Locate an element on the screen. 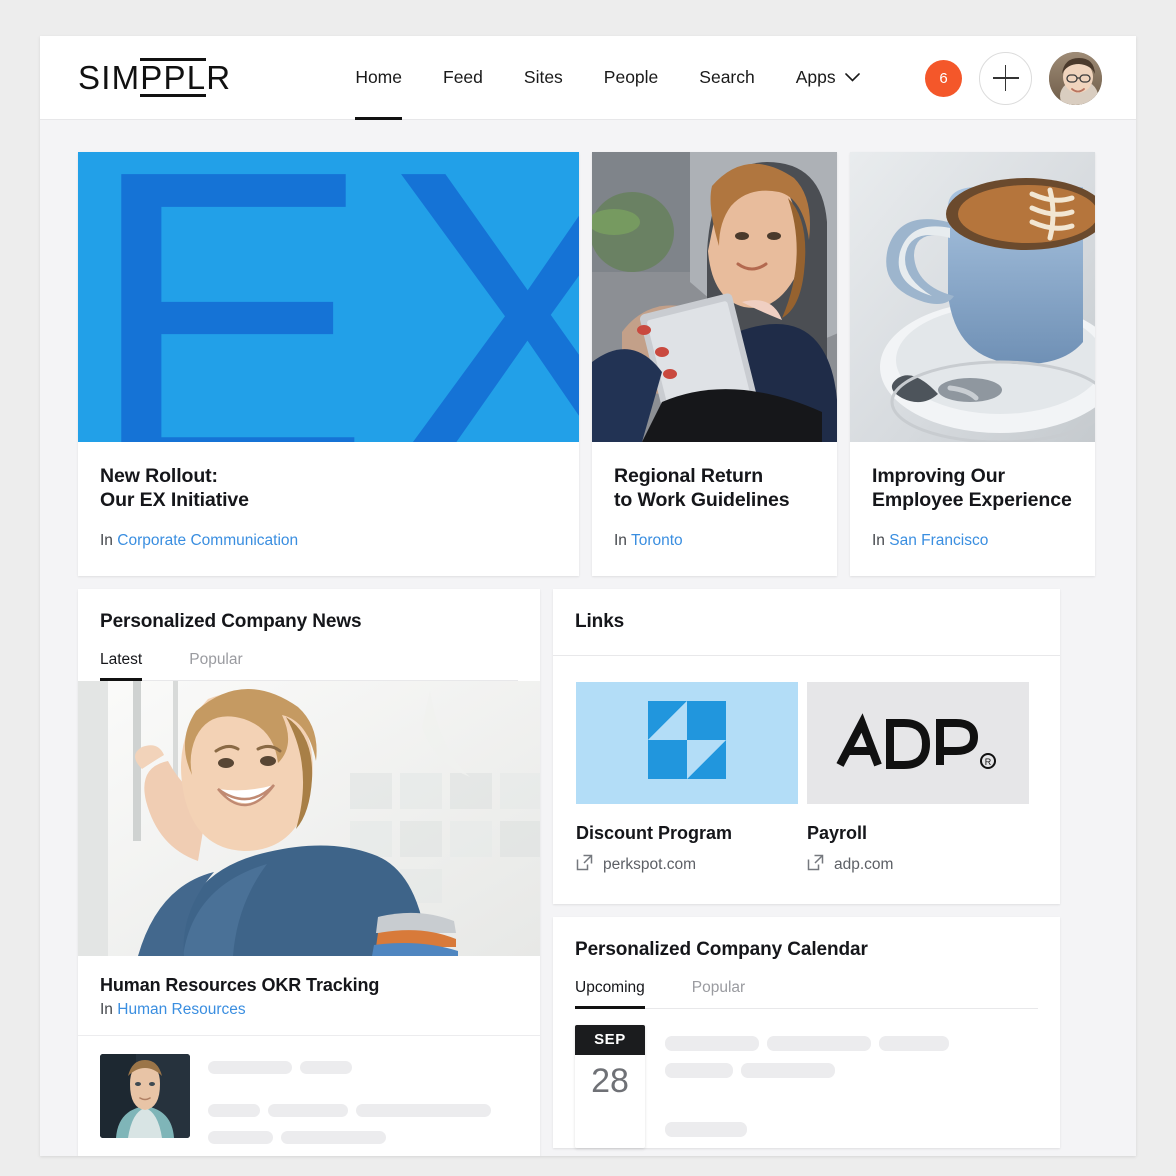  create-button is located at coordinates (1005, 78).